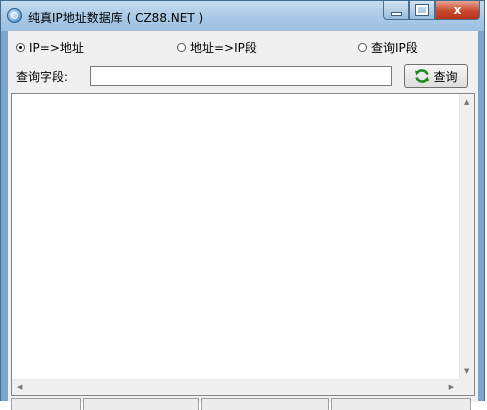  What do you see at coordinates (394, 48) in the screenshot?
I see `radio-label: 查询IP段` at bounding box center [394, 48].